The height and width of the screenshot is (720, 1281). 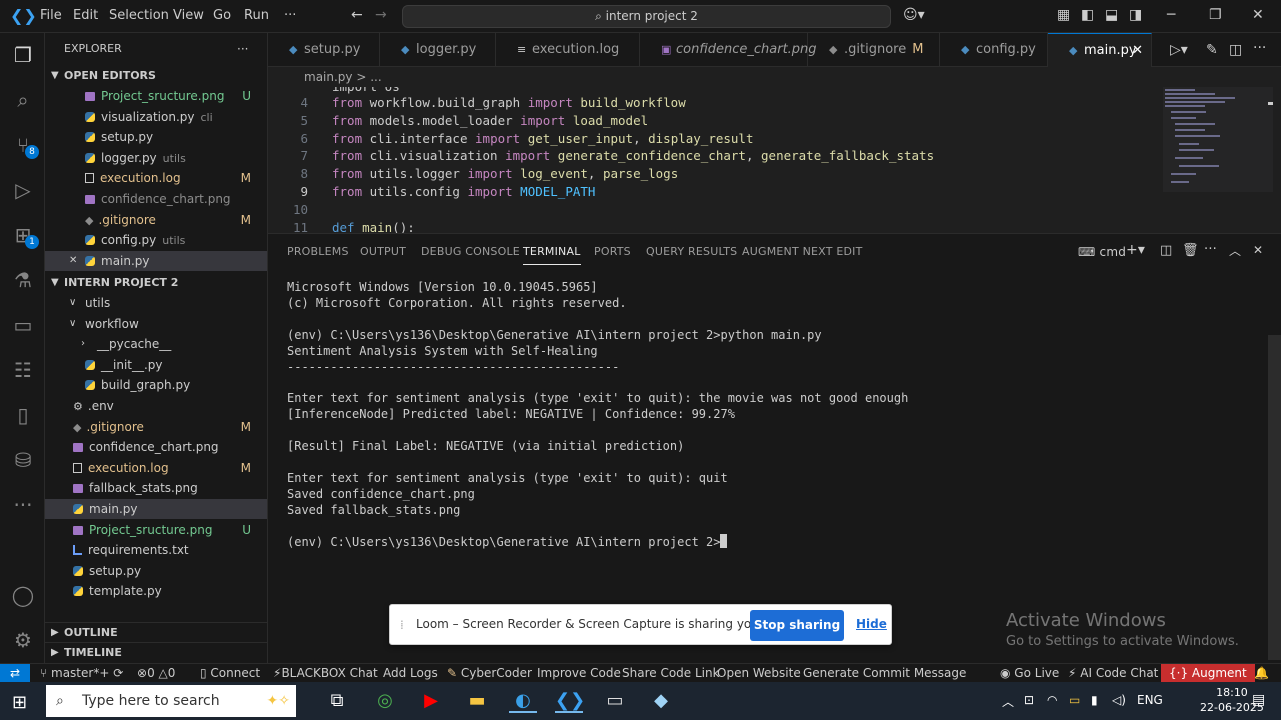 What do you see at coordinates (1235, 250) in the screenshot?
I see `maximize-panel-icon: ︿` at bounding box center [1235, 250].